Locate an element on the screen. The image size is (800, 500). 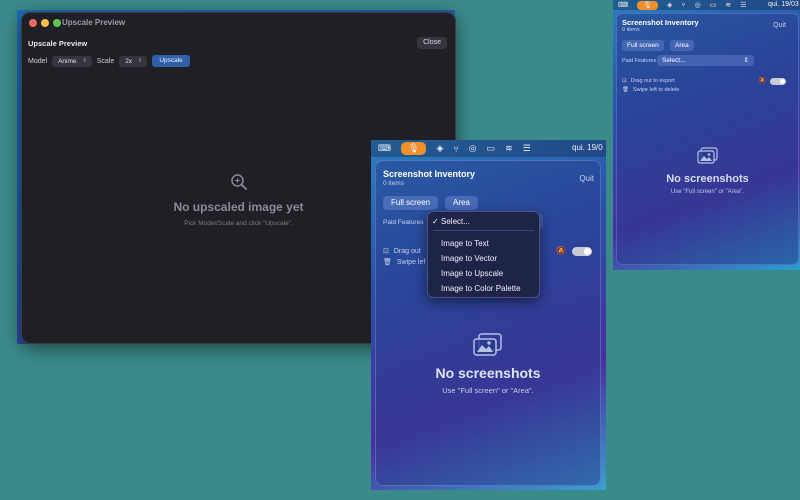
zoom-window-button is located at coordinates (57, 23).